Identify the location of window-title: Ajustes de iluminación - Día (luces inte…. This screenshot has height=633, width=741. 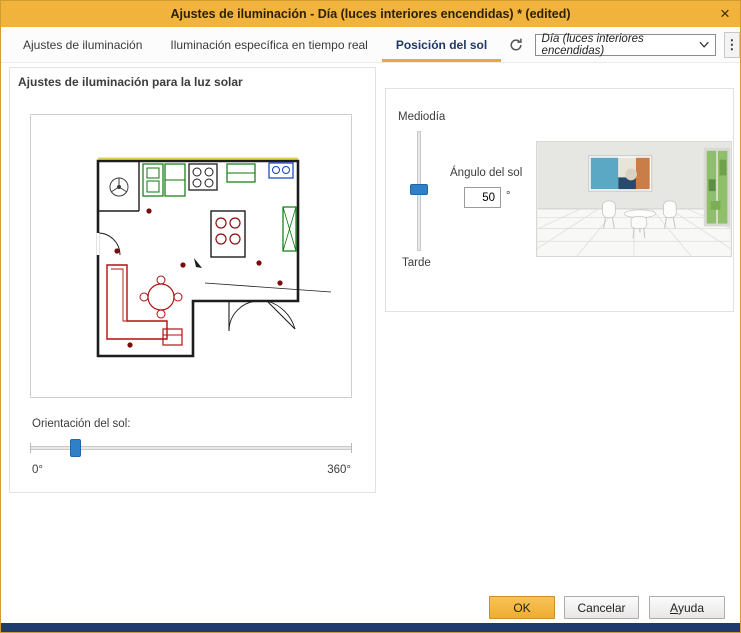
(370, 14).